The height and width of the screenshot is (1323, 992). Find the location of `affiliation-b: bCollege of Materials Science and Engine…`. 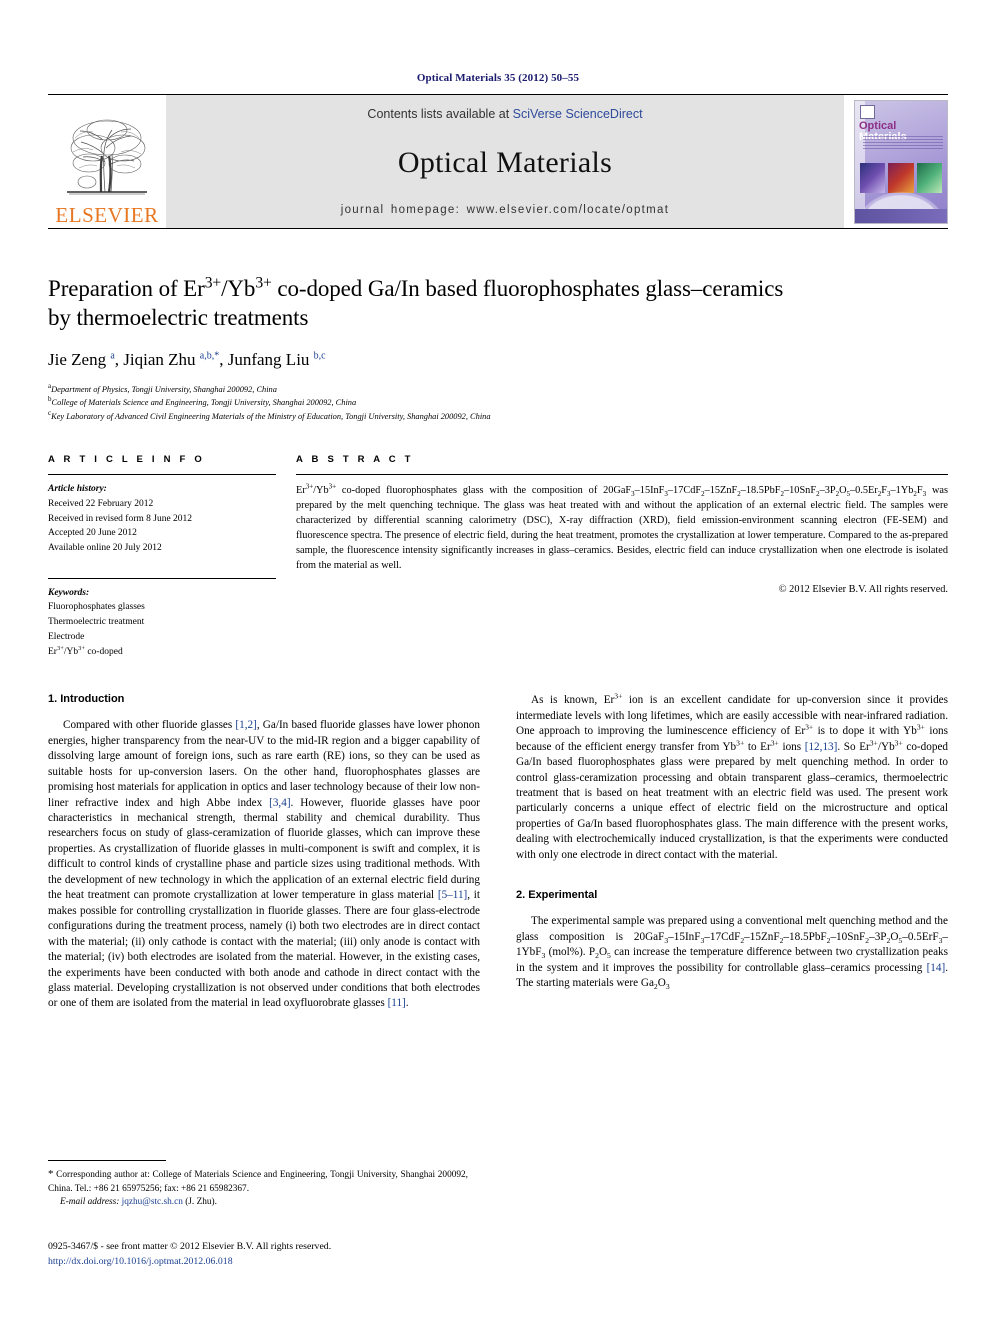

affiliation-b: bCollege of Materials Science and Engine… is located at coordinates (202, 401).